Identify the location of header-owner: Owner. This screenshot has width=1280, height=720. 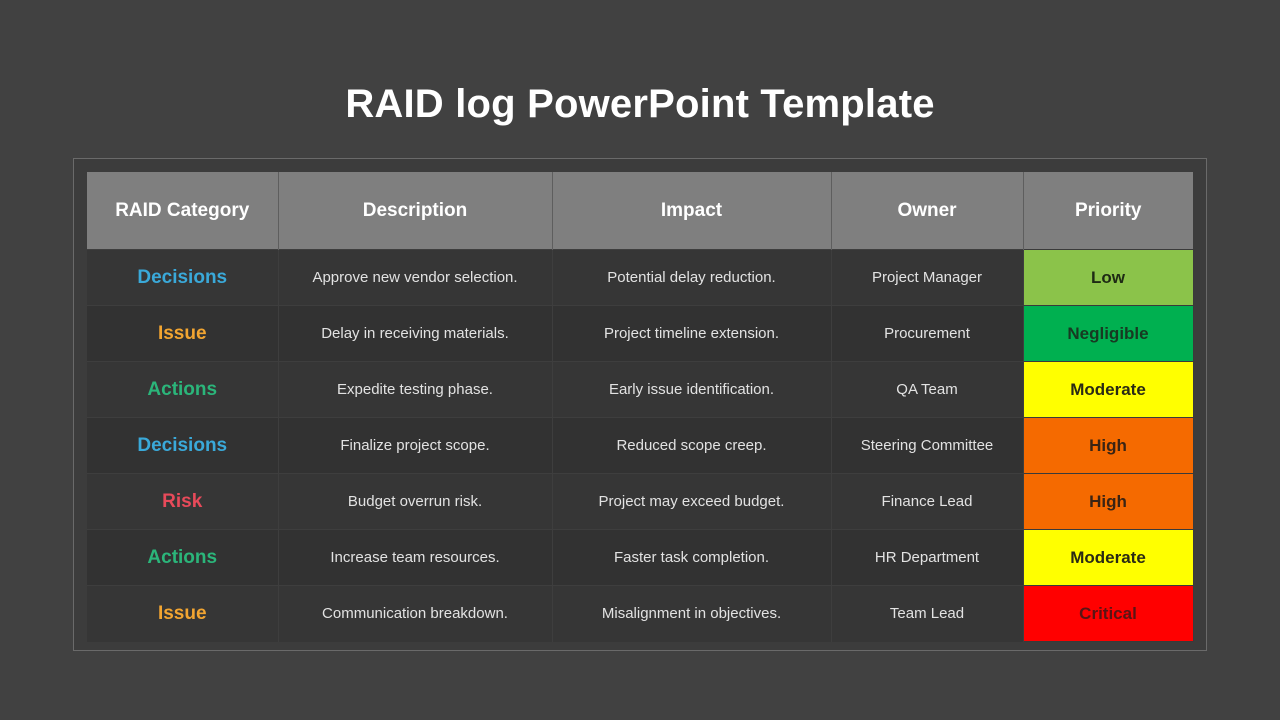
(927, 211).